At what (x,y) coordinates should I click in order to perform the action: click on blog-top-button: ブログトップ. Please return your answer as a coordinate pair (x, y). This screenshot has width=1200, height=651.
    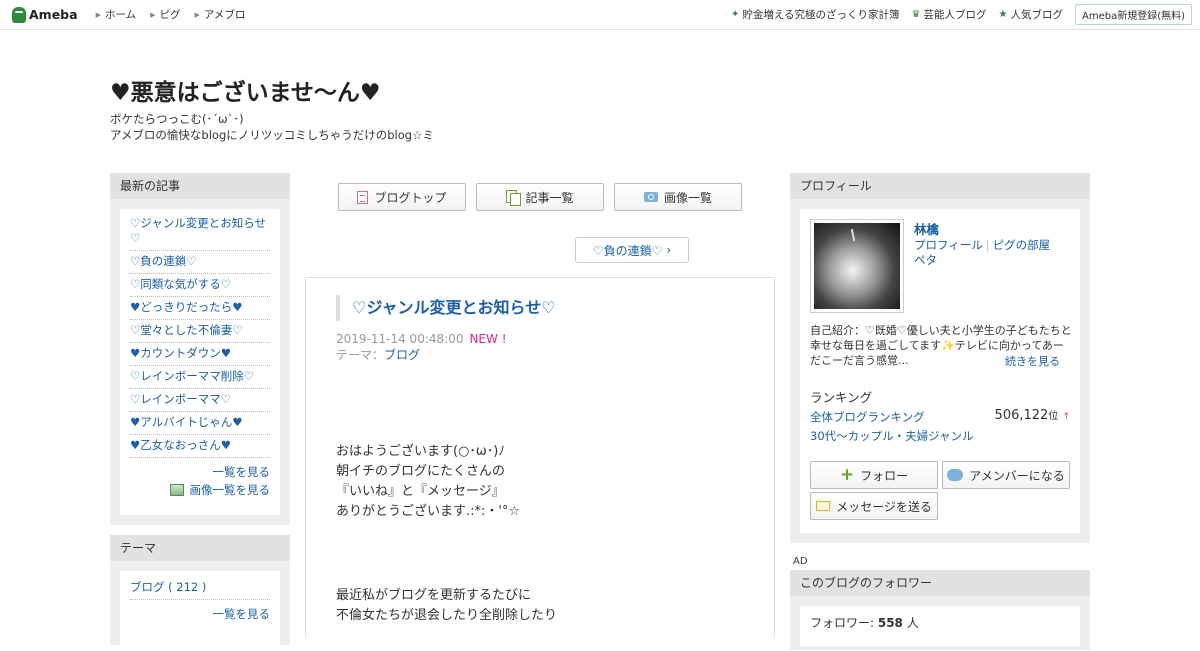
    Looking at the image, I should click on (402, 197).